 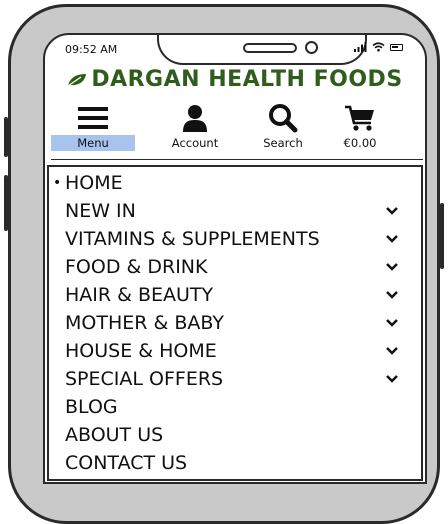 What do you see at coordinates (235, 295) in the screenshot?
I see `menu-item-hair-beauty: HAIR & BEAUTY` at bounding box center [235, 295].